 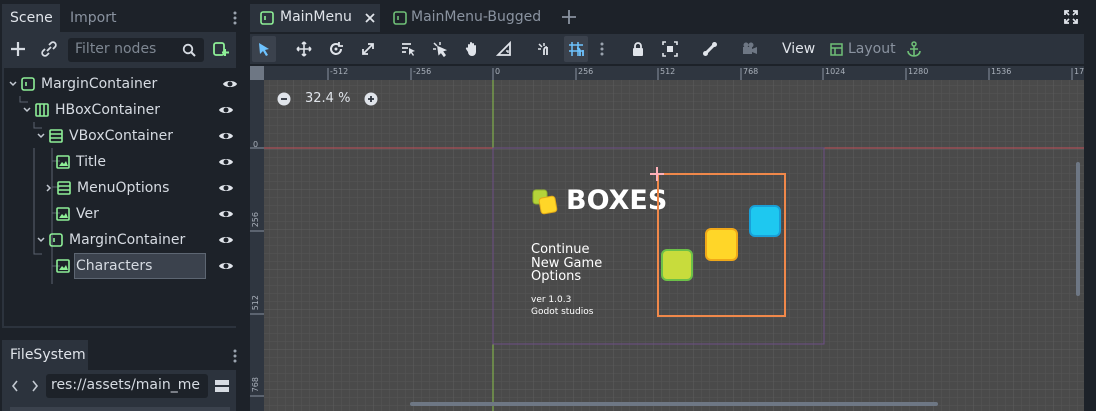 I want to click on tree-item-margincontainer-2: MarginContainer, so click(x=135, y=240).